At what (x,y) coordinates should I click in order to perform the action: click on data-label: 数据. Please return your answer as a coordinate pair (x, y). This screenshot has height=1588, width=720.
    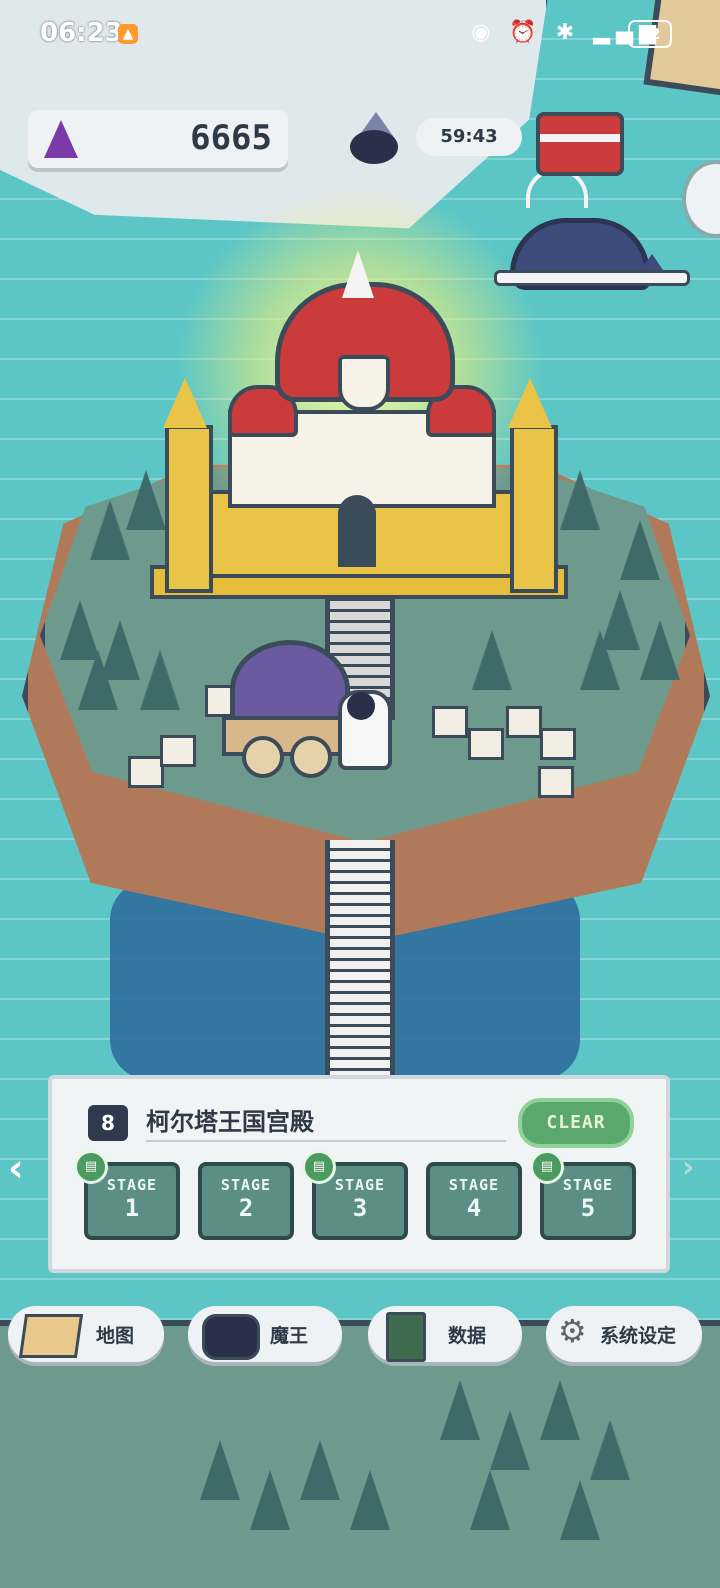
    Looking at the image, I should click on (467, 1336).